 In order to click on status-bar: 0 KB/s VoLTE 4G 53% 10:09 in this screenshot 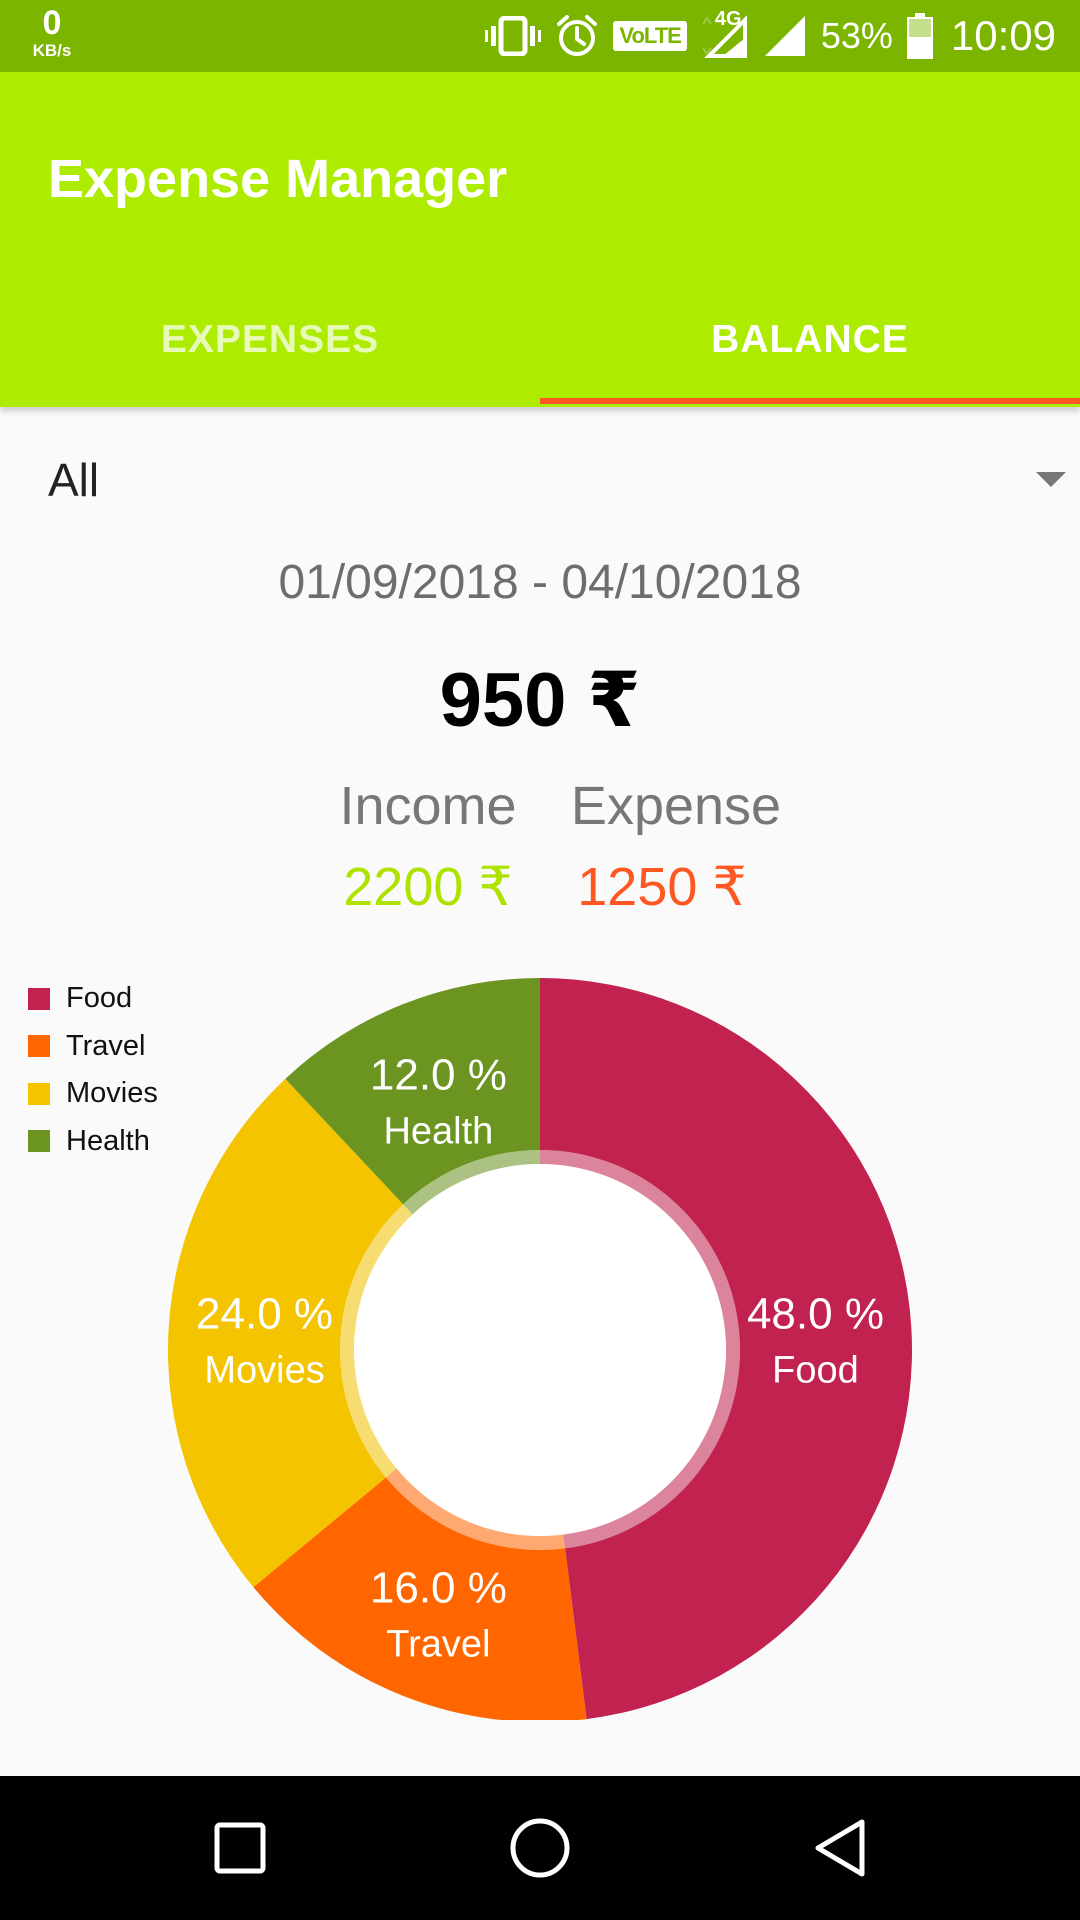, I will do `click(540, 36)`.